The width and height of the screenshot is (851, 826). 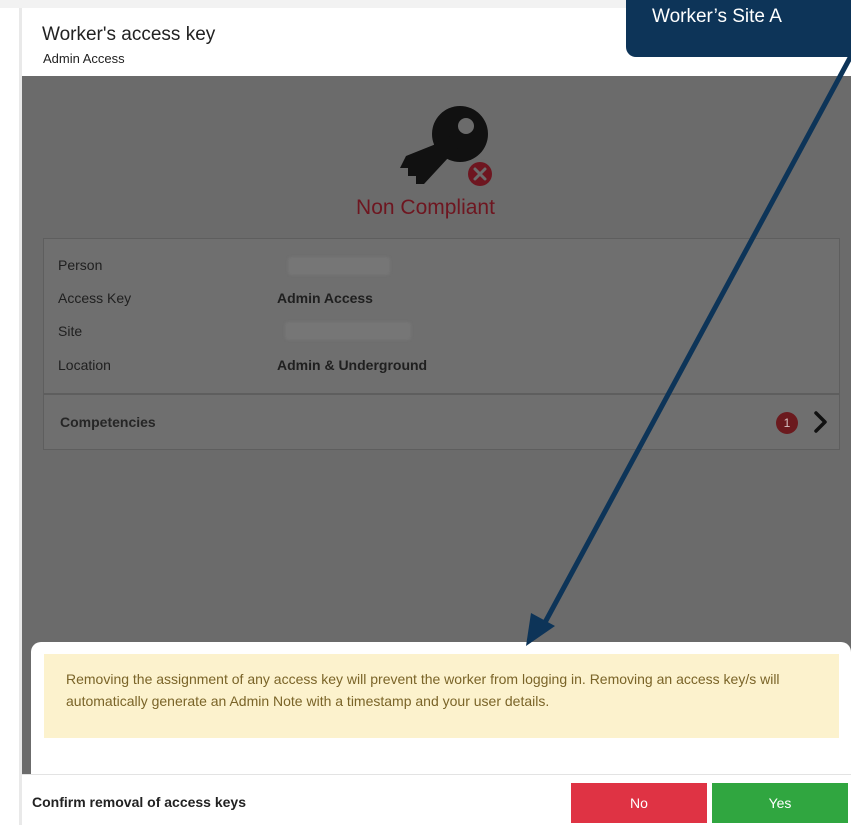 What do you see at coordinates (70, 331) in the screenshot?
I see `site-label: Site` at bounding box center [70, 331].